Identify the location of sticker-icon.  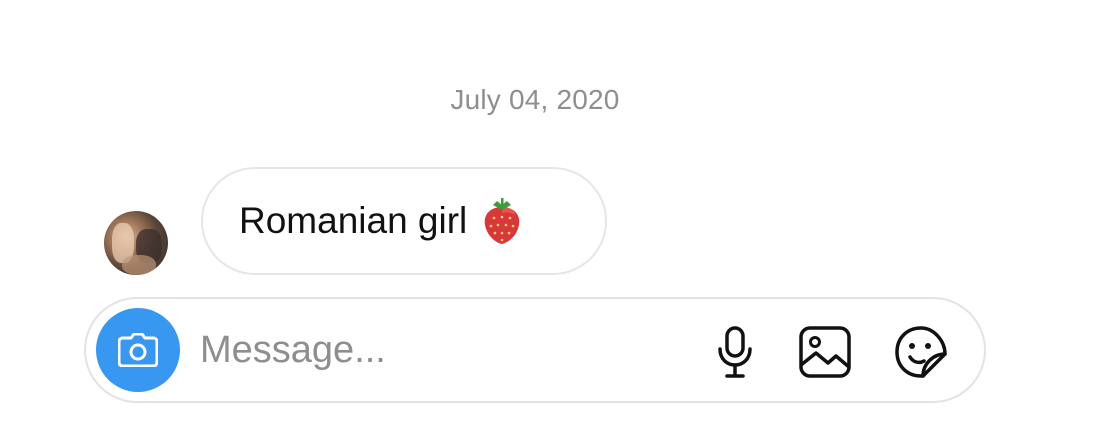
(921, 352).